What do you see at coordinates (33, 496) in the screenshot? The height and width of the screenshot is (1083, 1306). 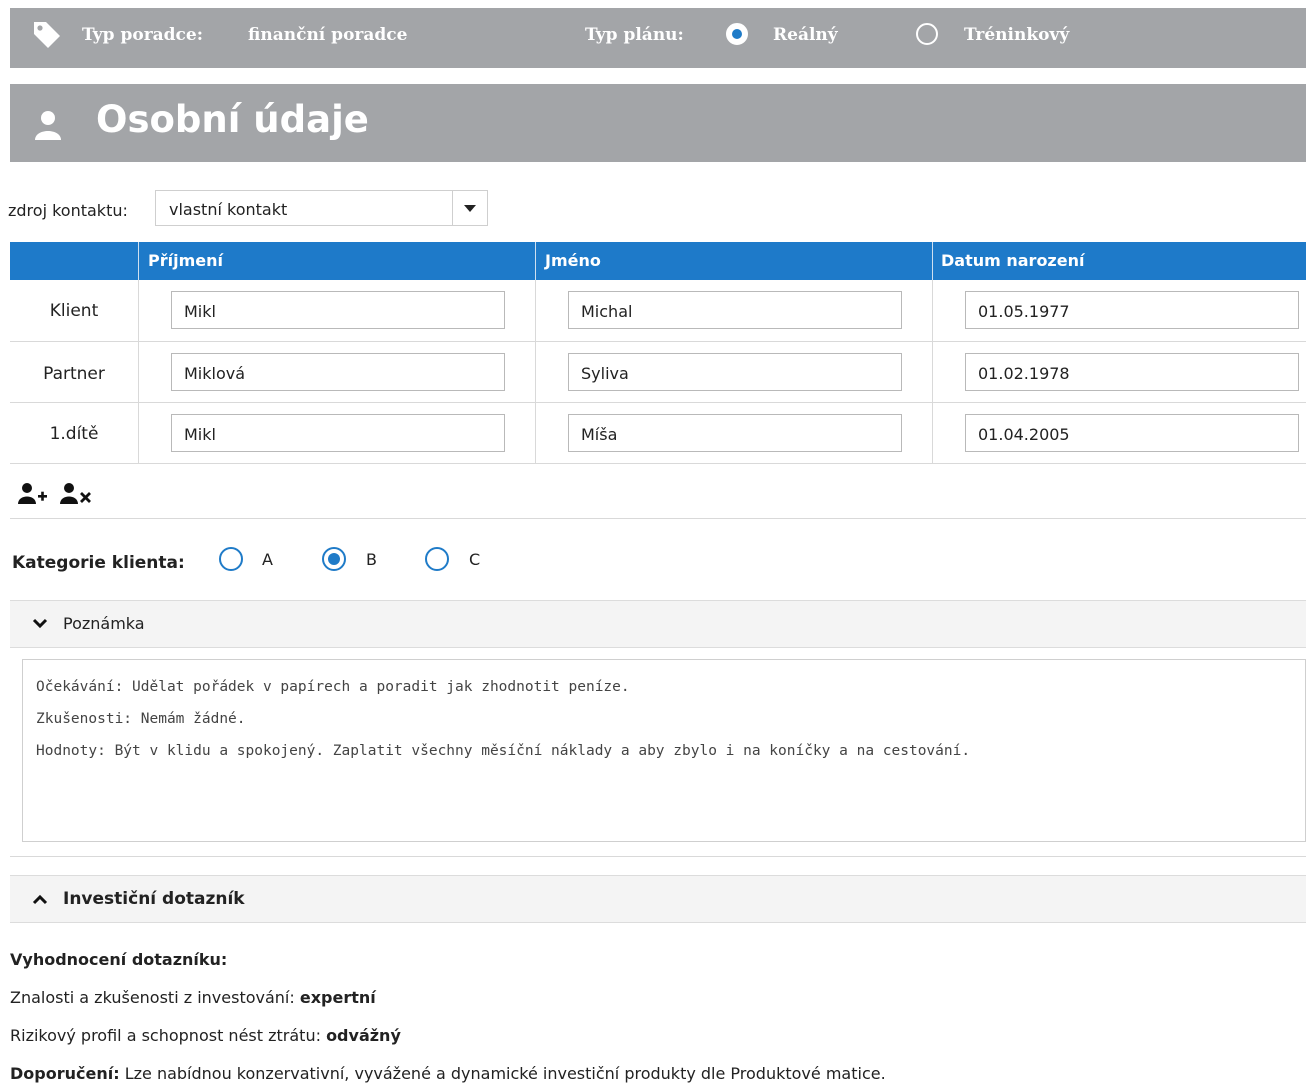 I see `add-person-icon` at bounding box center [33, 496].